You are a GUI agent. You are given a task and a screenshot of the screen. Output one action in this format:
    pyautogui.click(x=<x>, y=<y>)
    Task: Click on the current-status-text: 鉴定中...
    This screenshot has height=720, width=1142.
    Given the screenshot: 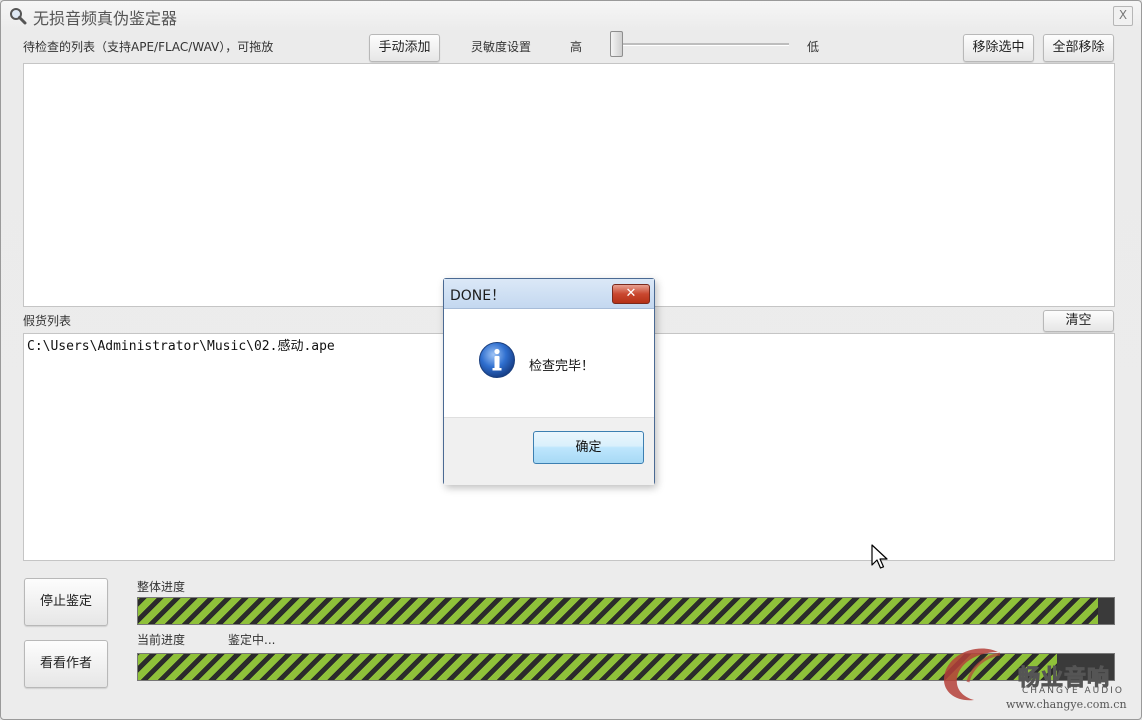 What is the action you would take?
    pyautogui.click(x=252, y=640)
    